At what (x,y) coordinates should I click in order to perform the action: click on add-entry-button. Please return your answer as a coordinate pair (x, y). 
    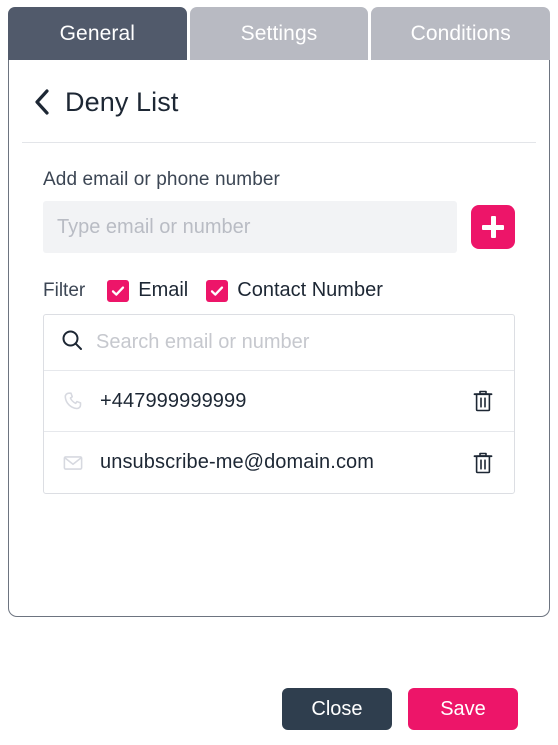
    Looking at the image, I should click on (493, 227).